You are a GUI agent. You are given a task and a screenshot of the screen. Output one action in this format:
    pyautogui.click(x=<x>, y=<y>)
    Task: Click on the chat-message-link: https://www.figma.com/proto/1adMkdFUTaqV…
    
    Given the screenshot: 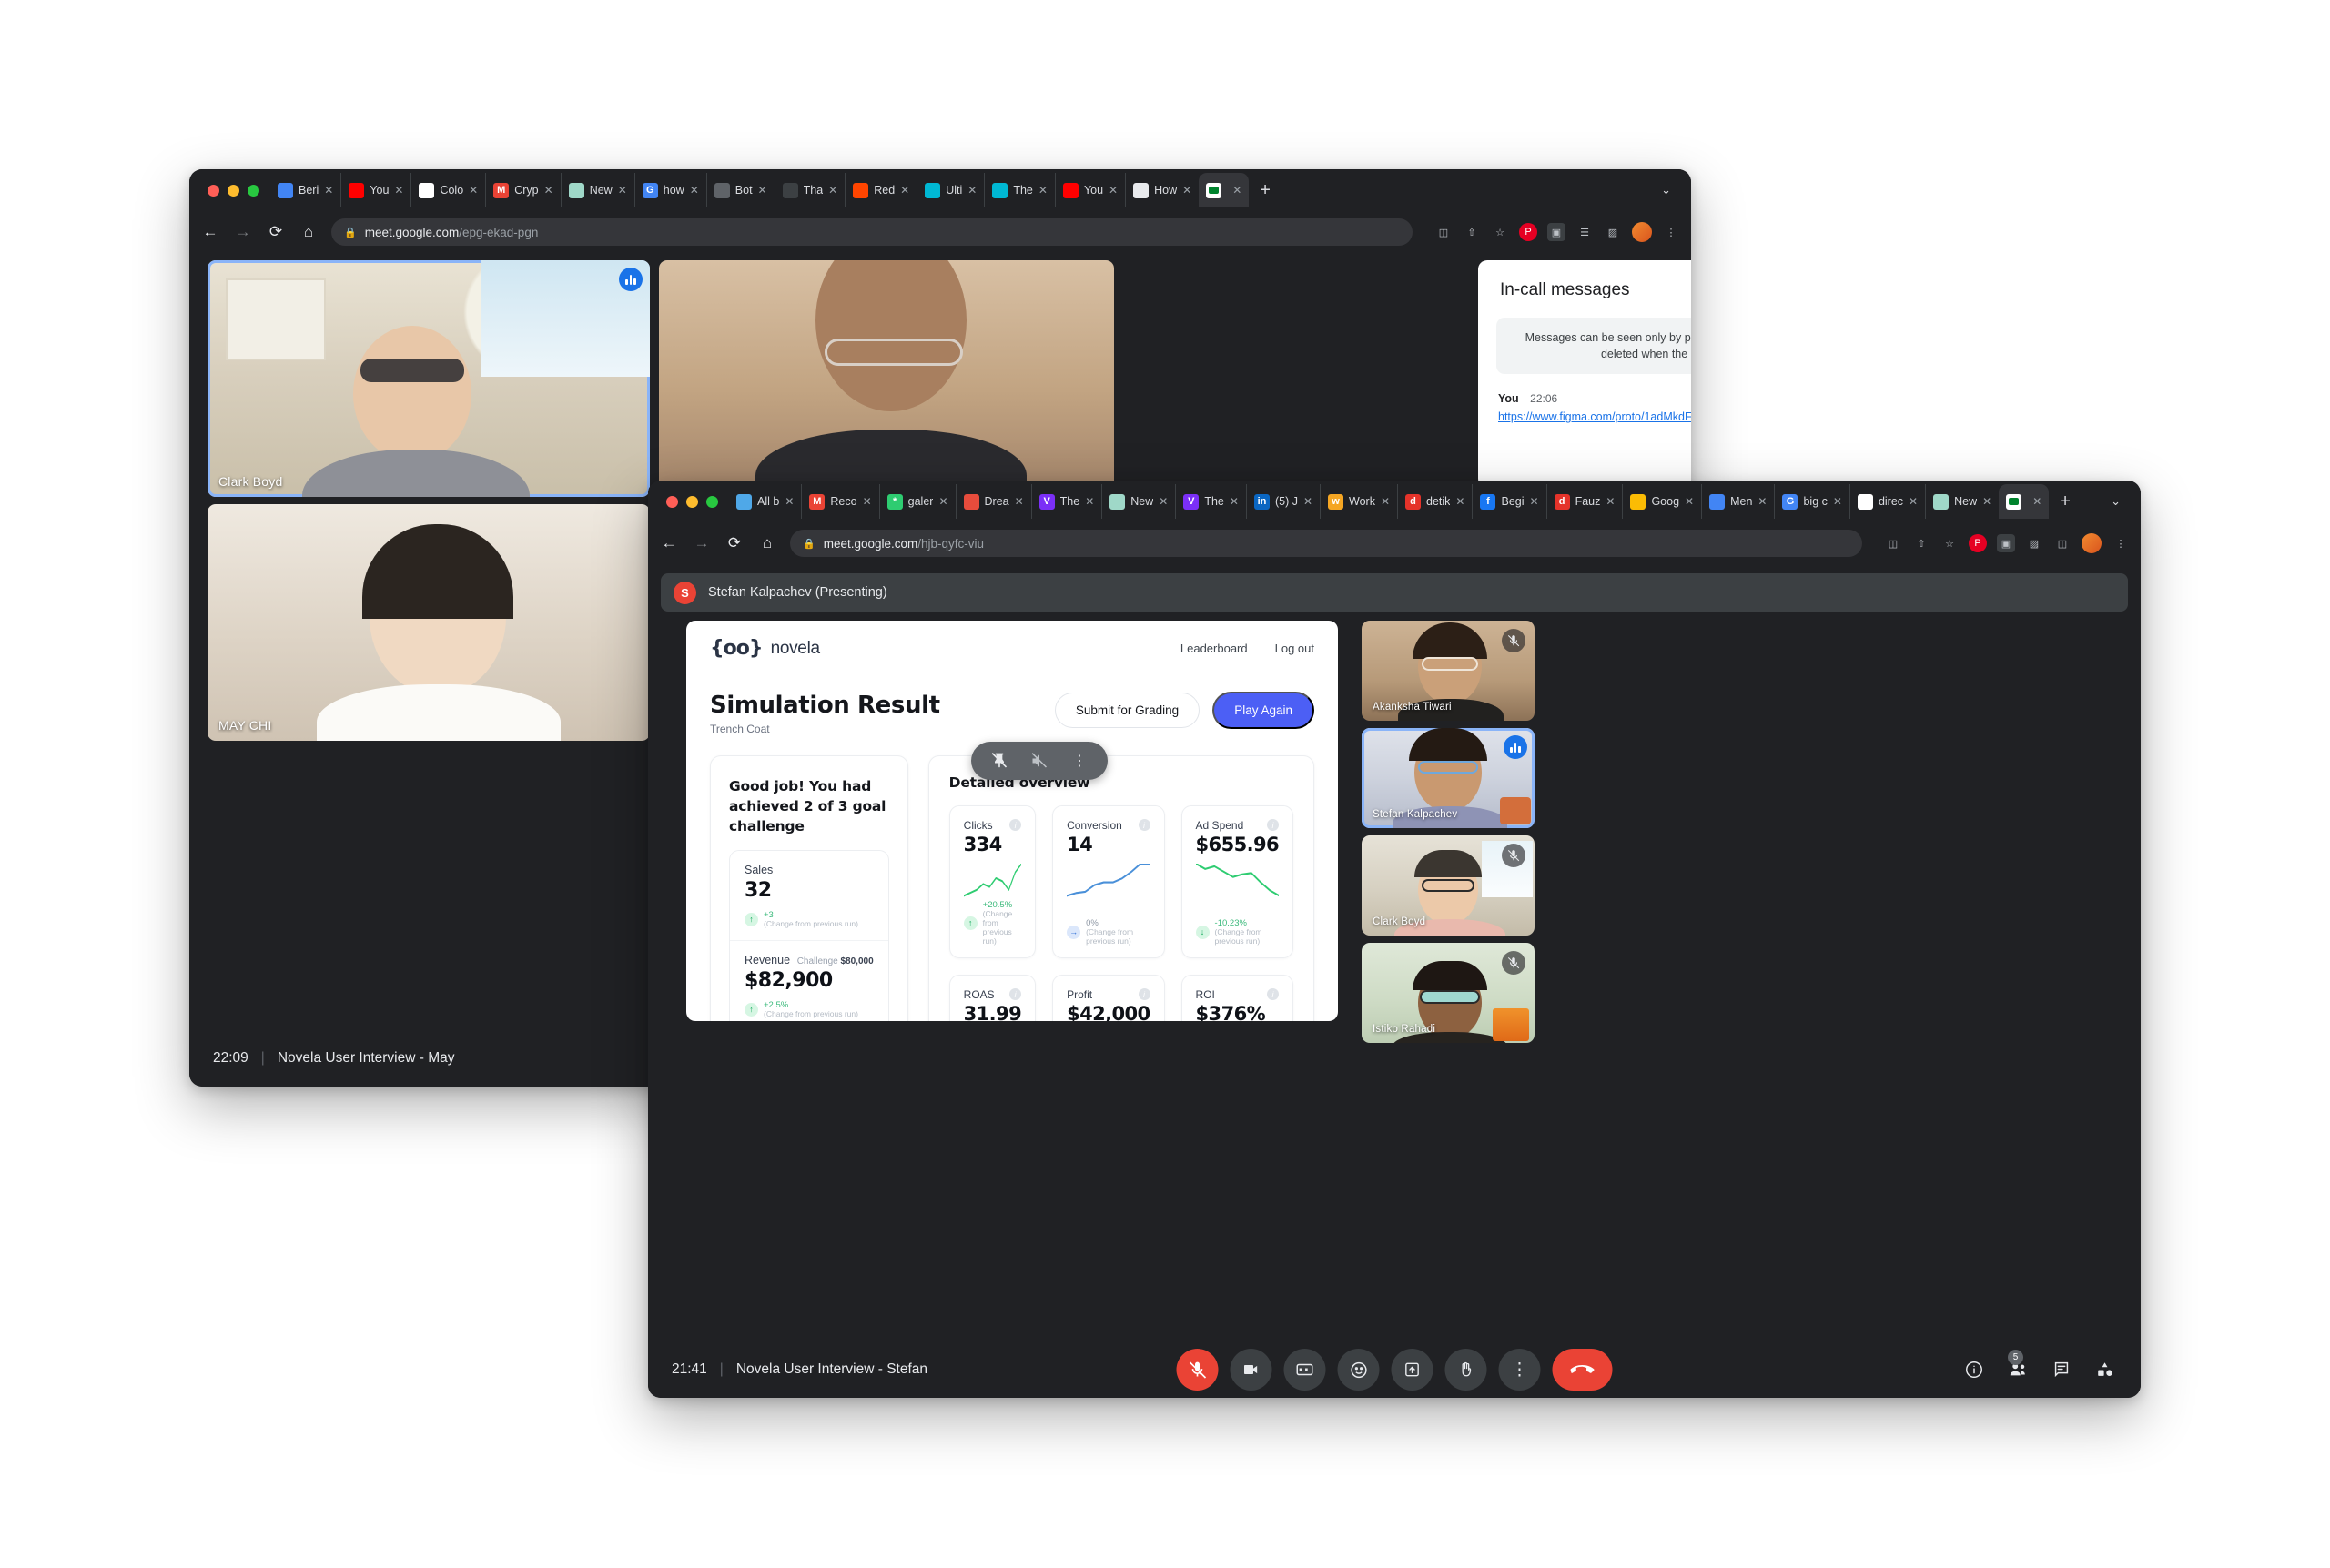 What is the action you would take?
    pyautogui.click(x=1594, y=416)
    